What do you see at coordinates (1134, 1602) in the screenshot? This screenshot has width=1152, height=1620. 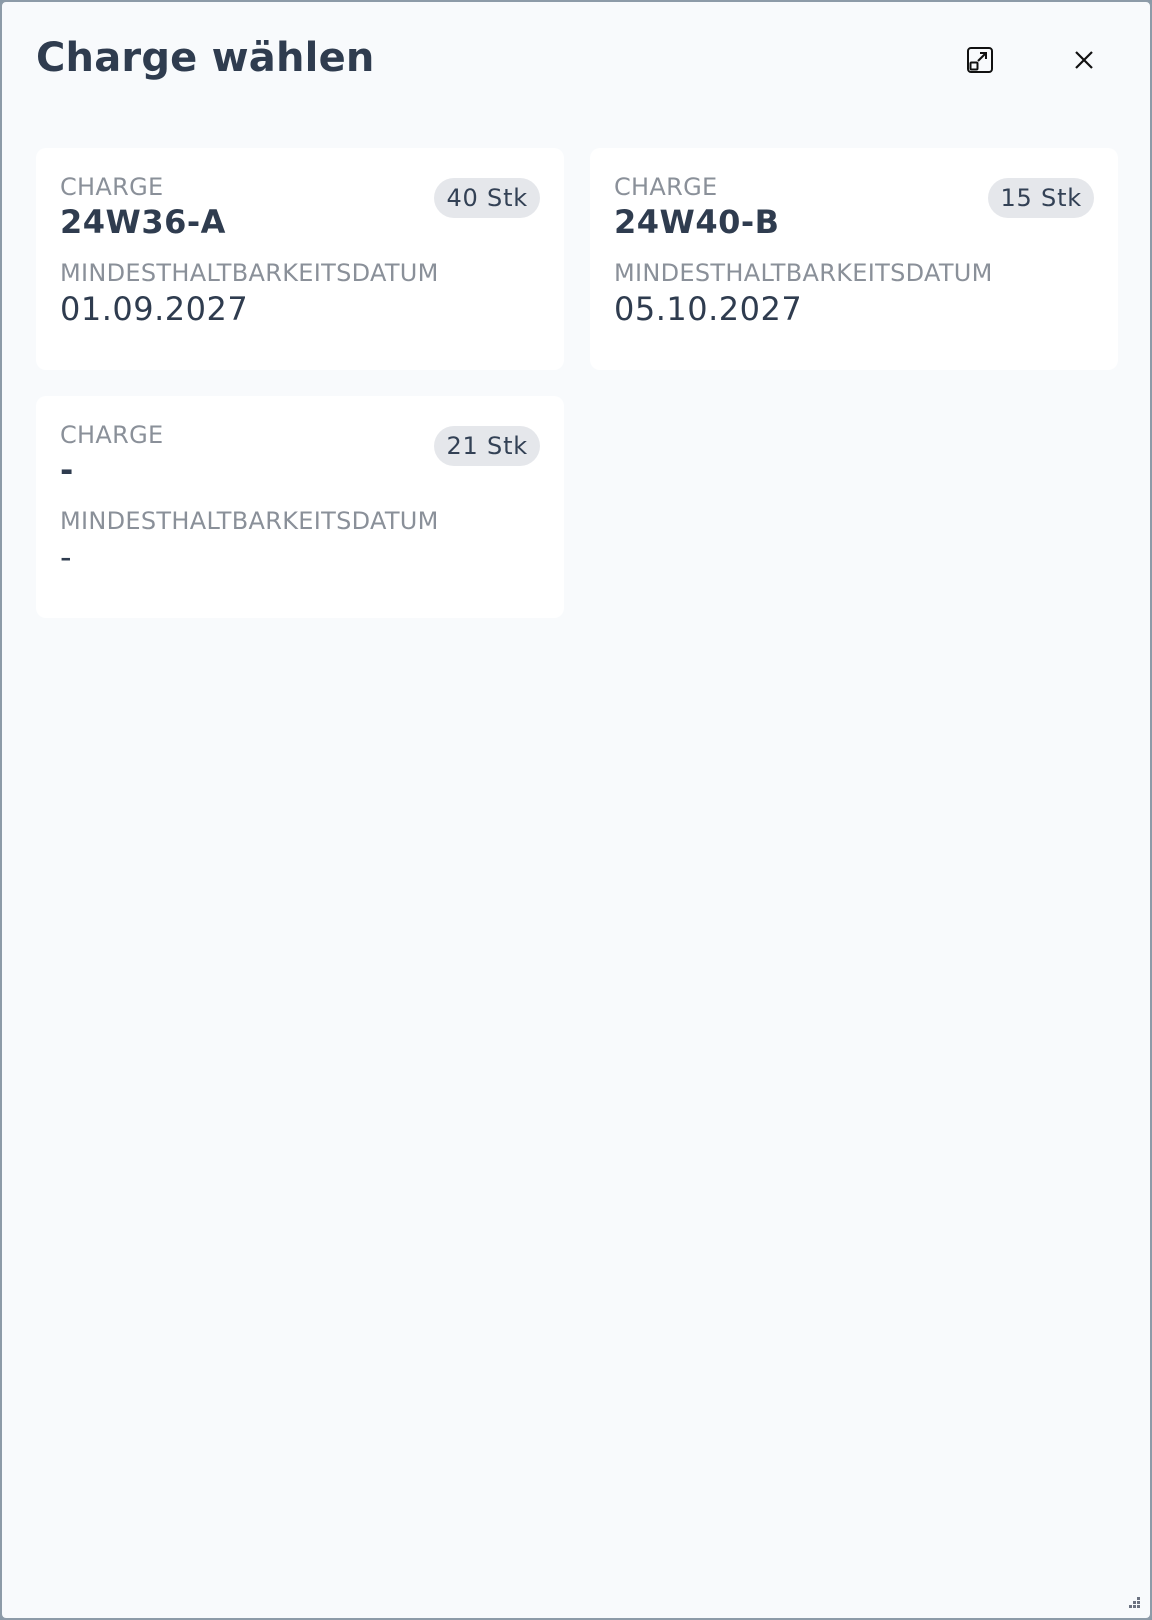 I see `resize-grip-icon` at bounding box center [1134, 1602].